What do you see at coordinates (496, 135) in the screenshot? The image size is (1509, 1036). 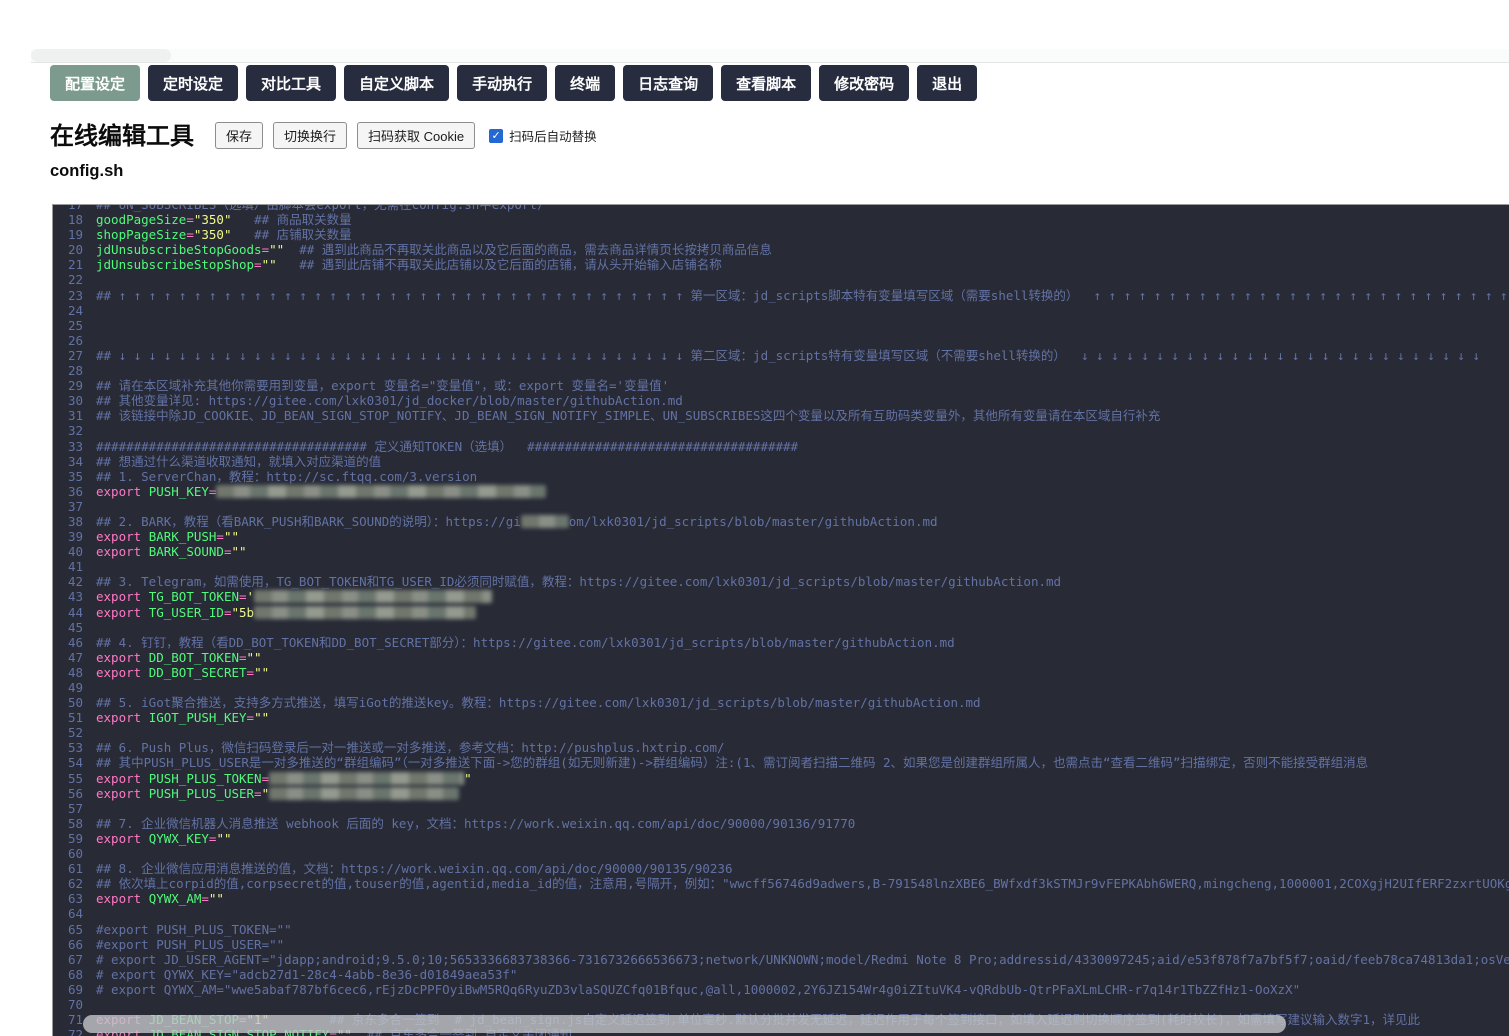 I see `auto-replace-checkbox: ✓` at bounding box center [496, 135].